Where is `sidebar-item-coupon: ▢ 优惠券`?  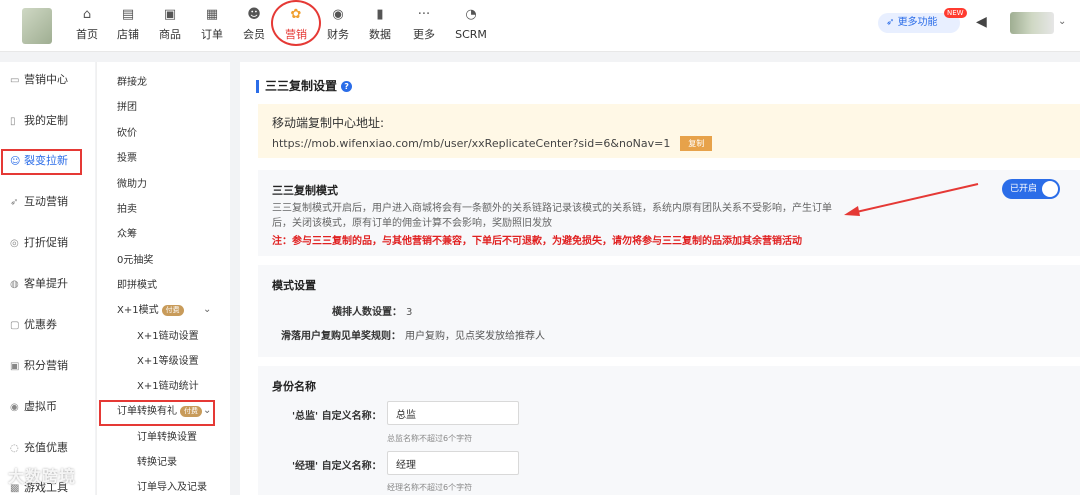 sidebar-item-coupon: ▢ 优惠券 is located at coordinates (47, 325).